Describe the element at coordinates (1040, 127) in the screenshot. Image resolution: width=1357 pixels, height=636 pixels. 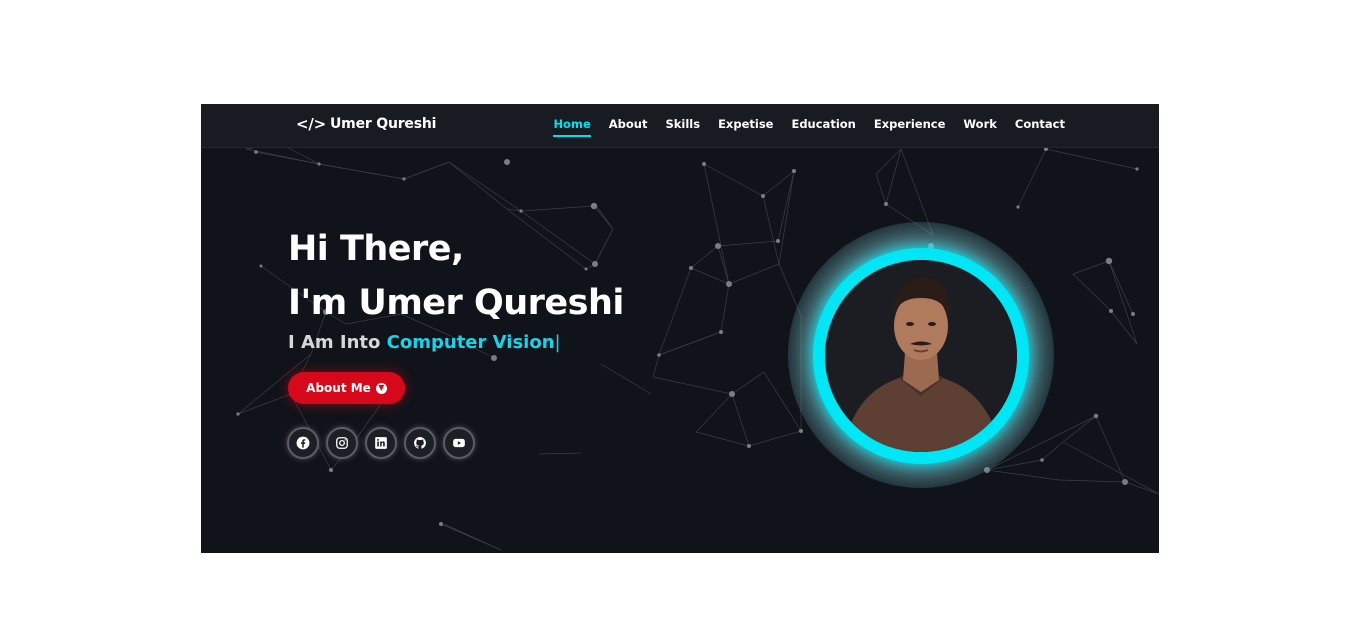
I see `nav-contact: Contact` at that location.